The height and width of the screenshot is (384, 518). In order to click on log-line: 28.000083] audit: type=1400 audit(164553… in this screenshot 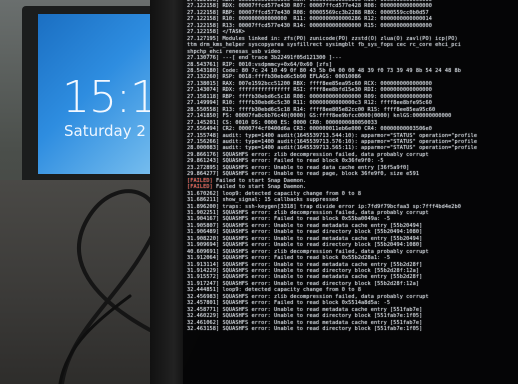, I will do `click(332, 148)`.